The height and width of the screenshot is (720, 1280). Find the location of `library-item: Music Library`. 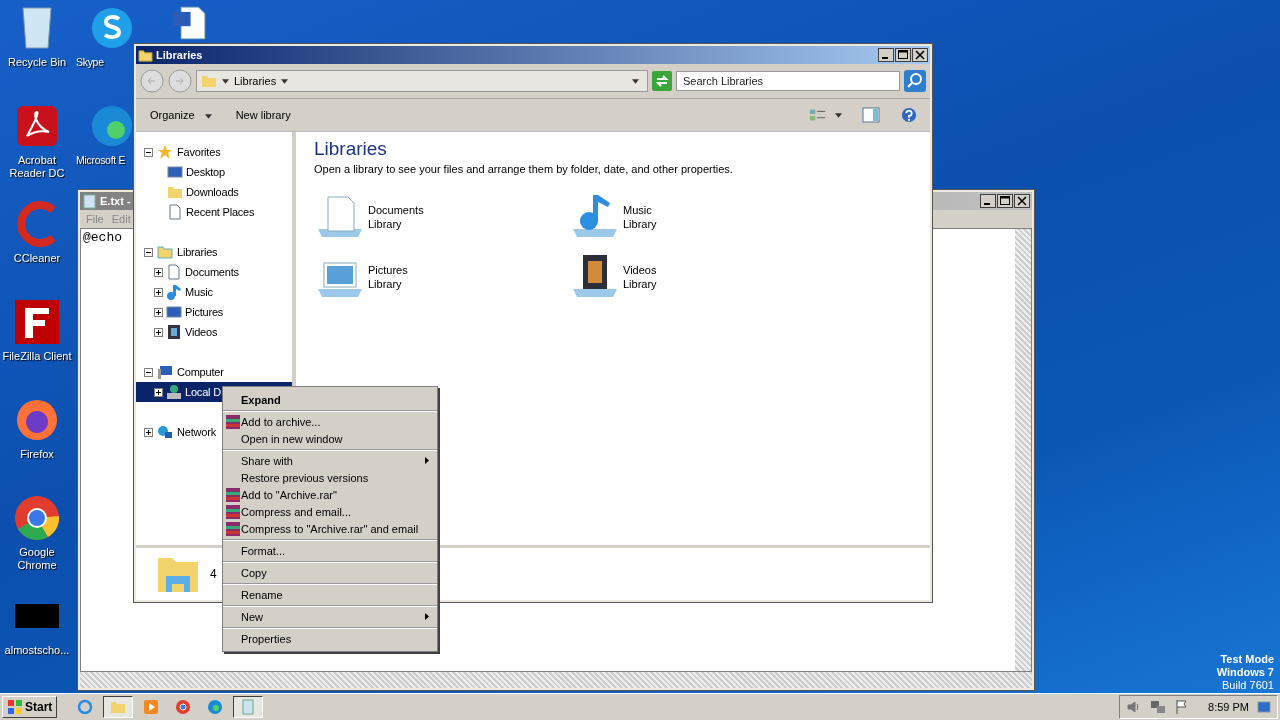

library-item: Music Library is located at coordinates (696, 217).